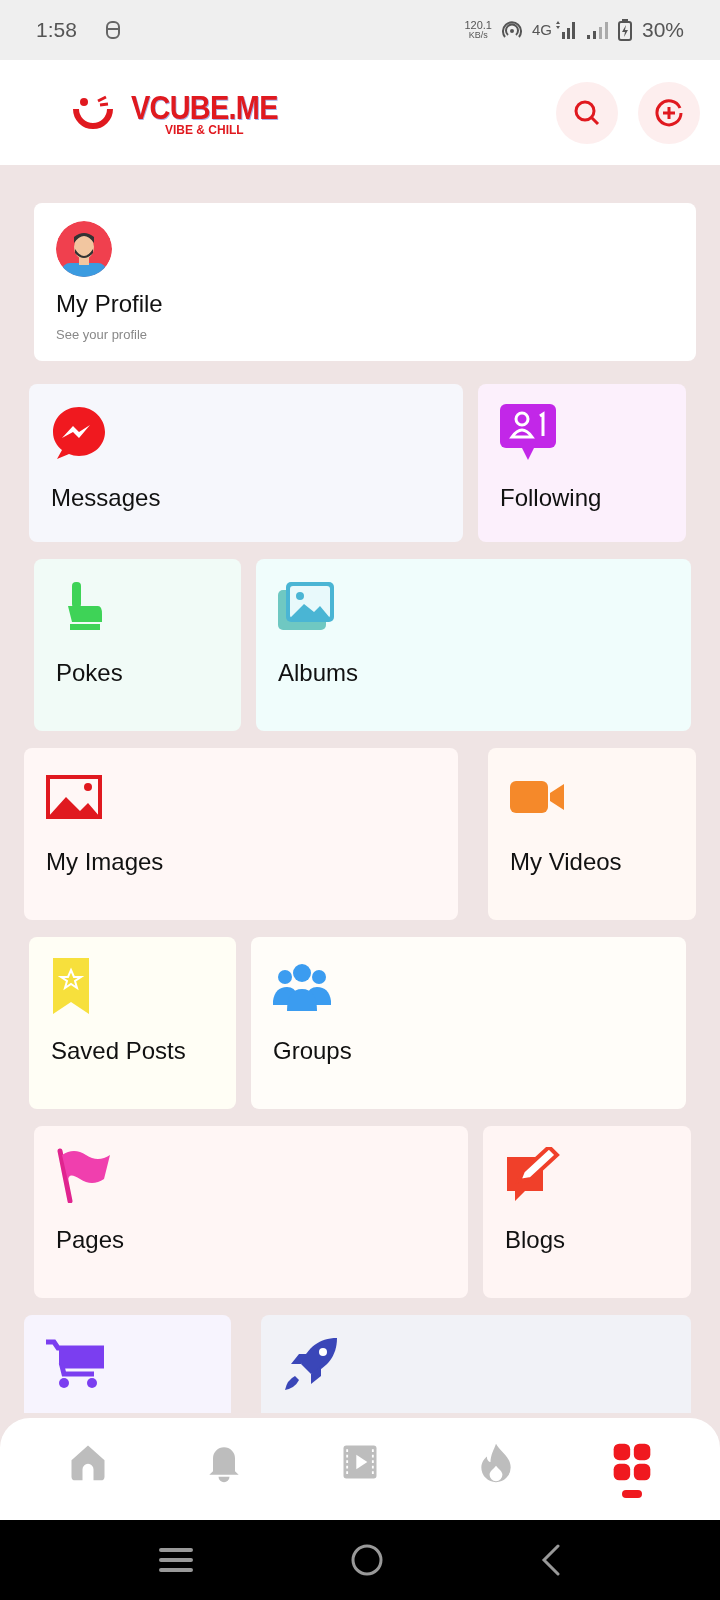 The width and height of the screenshot is (720, 1600). I want to click on tile-label: Groups, so click(313, 1051).